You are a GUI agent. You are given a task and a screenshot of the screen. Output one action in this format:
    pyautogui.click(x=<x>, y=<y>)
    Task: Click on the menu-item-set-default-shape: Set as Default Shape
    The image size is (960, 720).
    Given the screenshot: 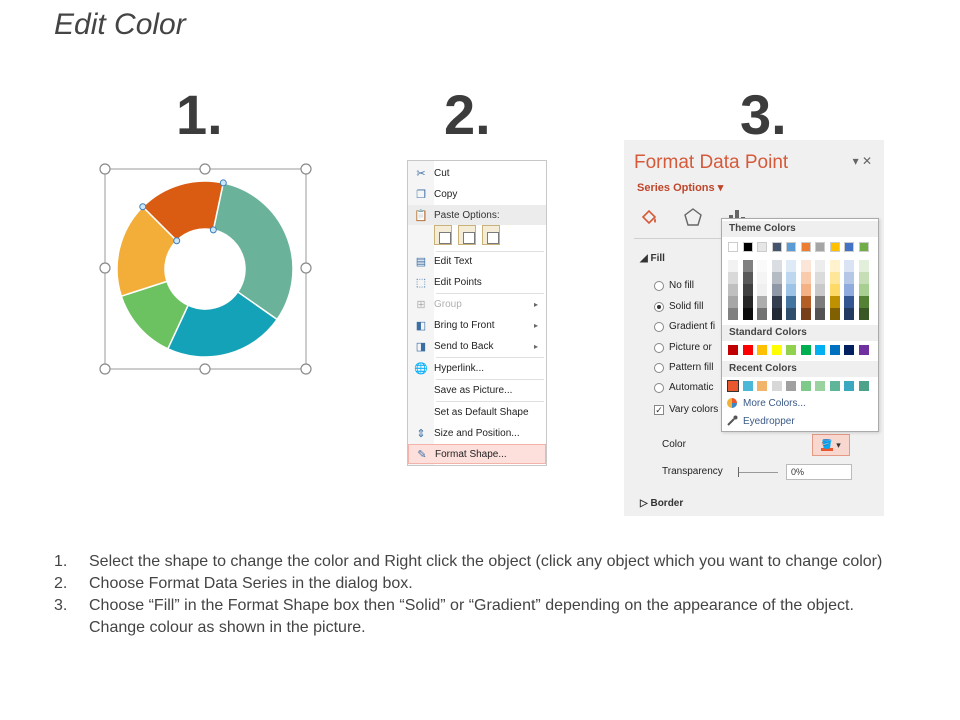 What is the action you would take?
    pyautogui.click(x=477, y=412)
    